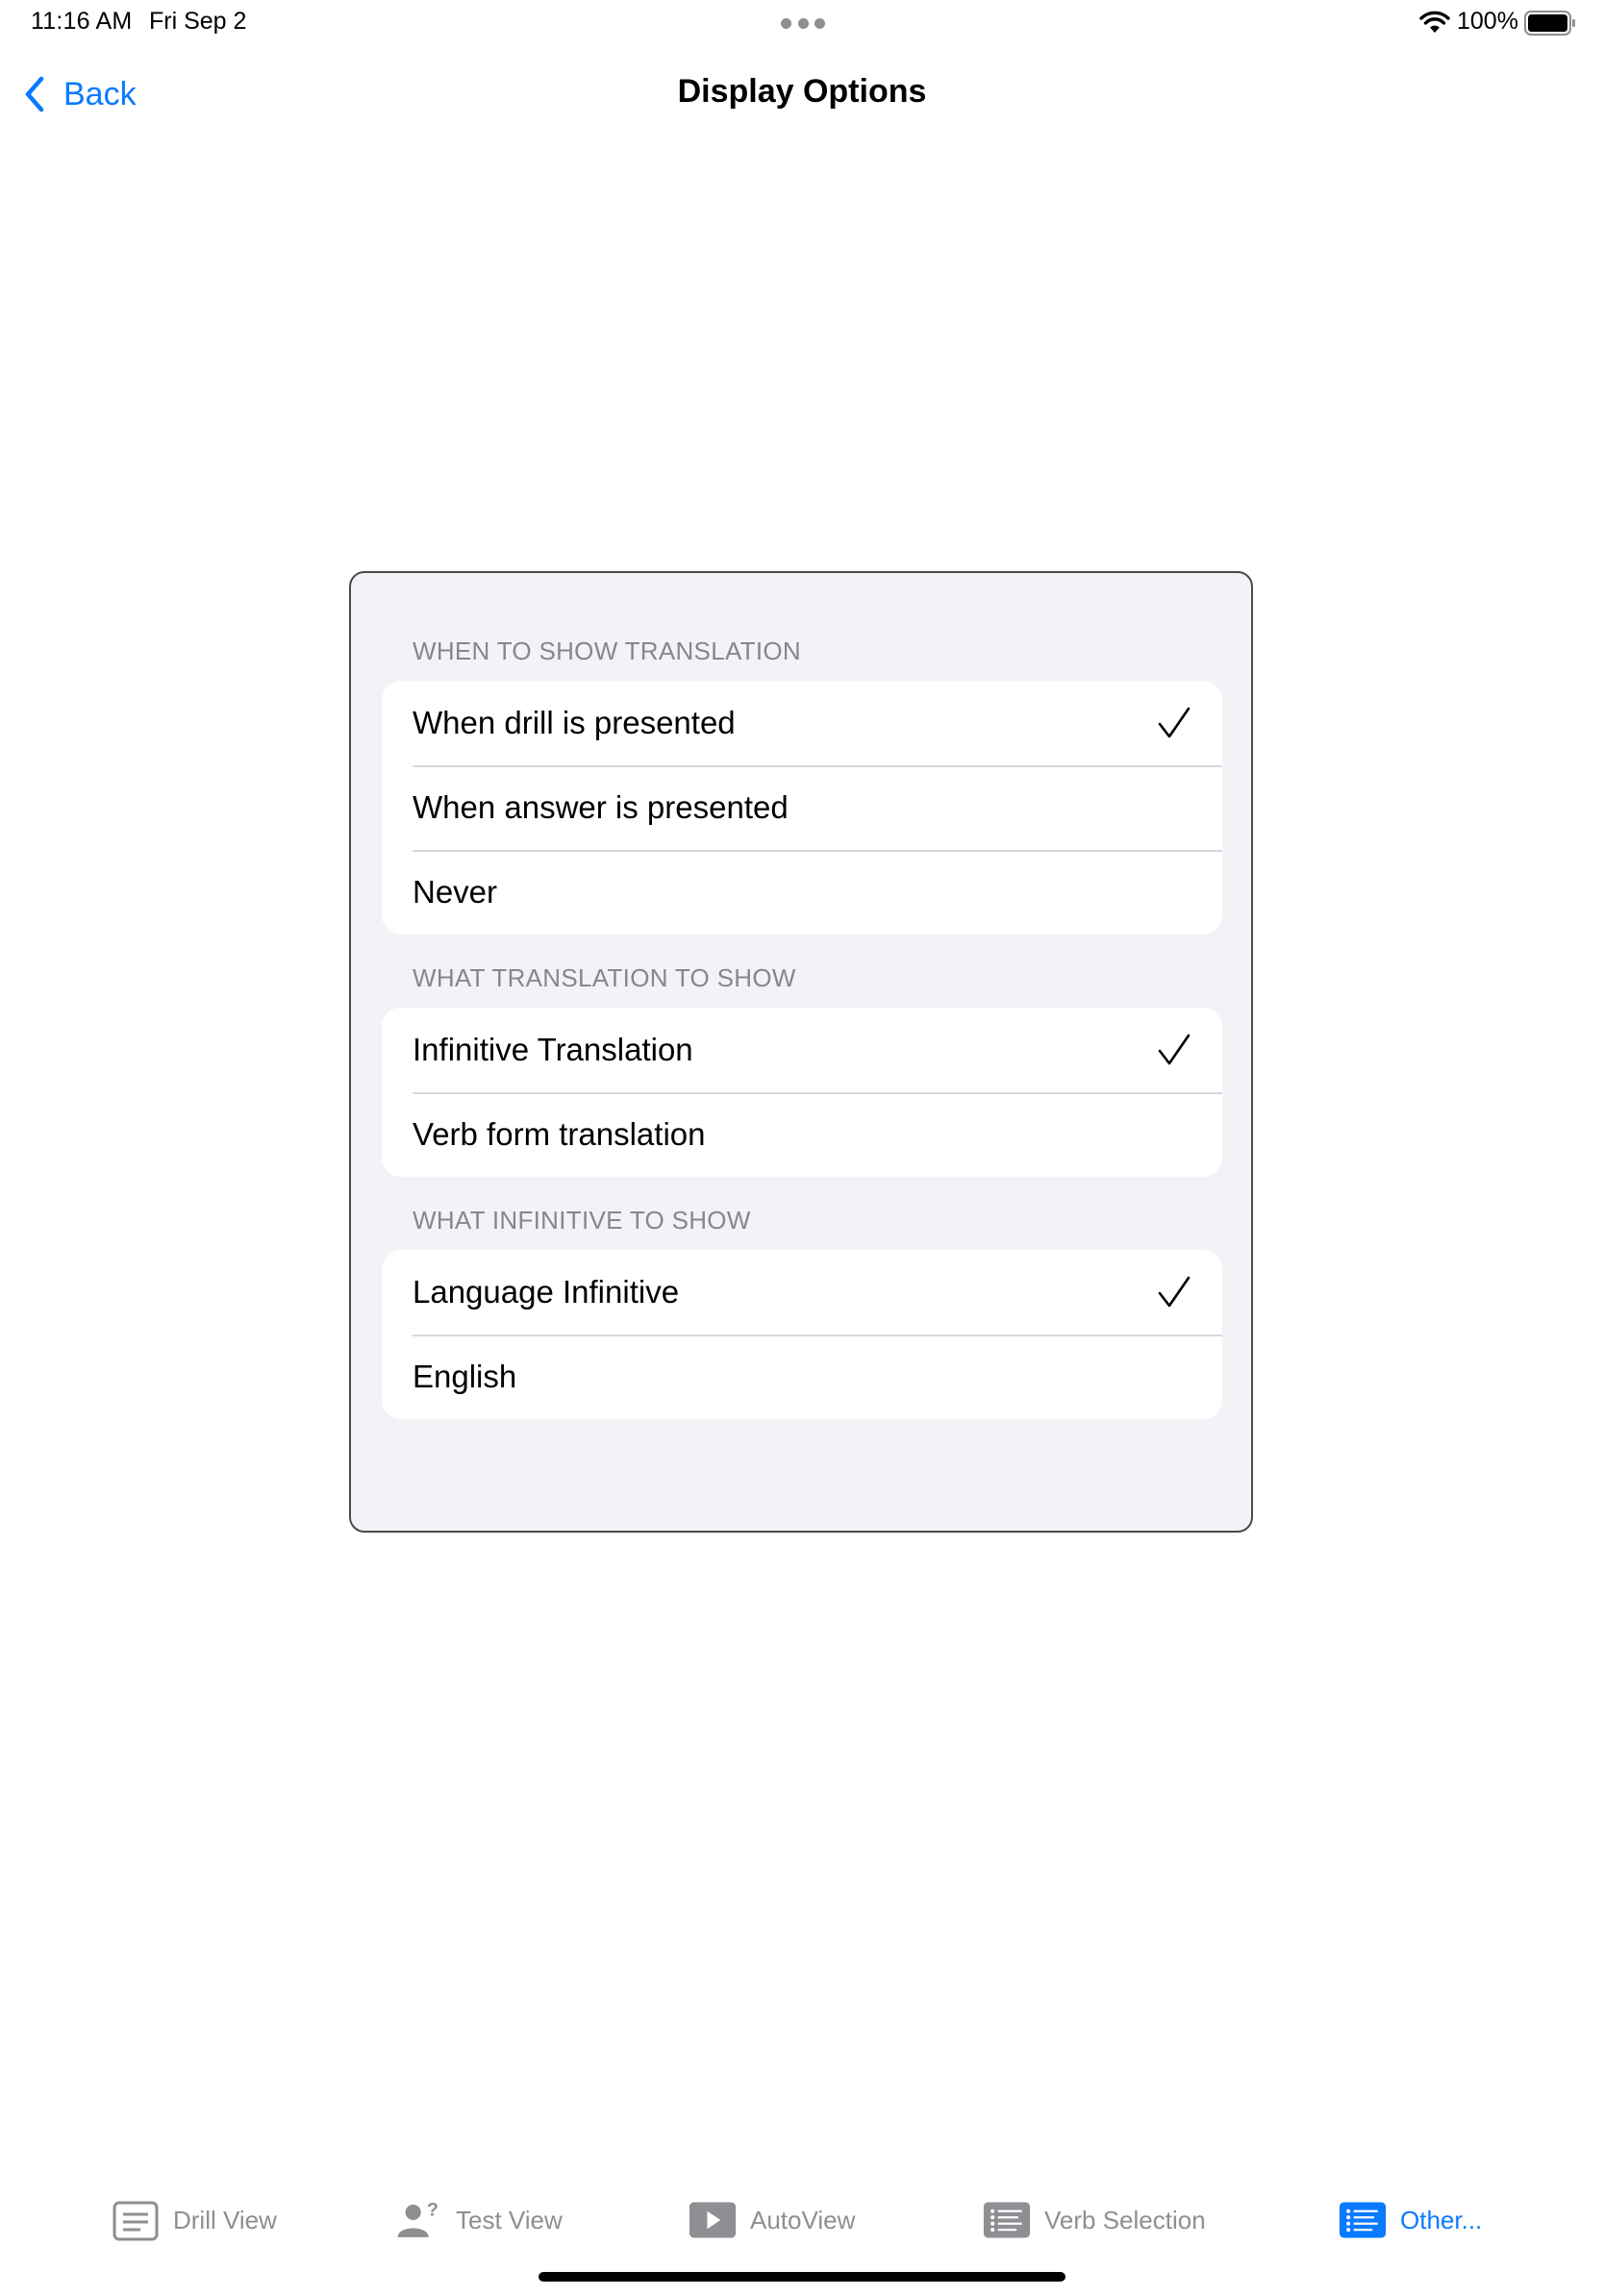 This screenshot has width=1604, height=2296. Describe the element at coordinates (574, 722) in the screenshot. I see `option-label: When drill is presented` at that location.